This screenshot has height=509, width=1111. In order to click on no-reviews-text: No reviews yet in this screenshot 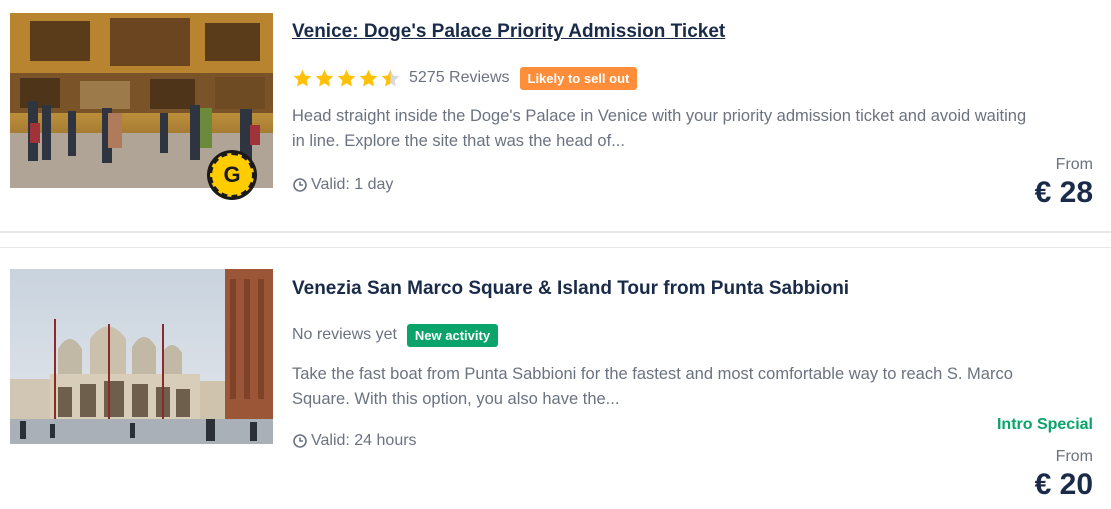, I will do `click(344, 334)`.